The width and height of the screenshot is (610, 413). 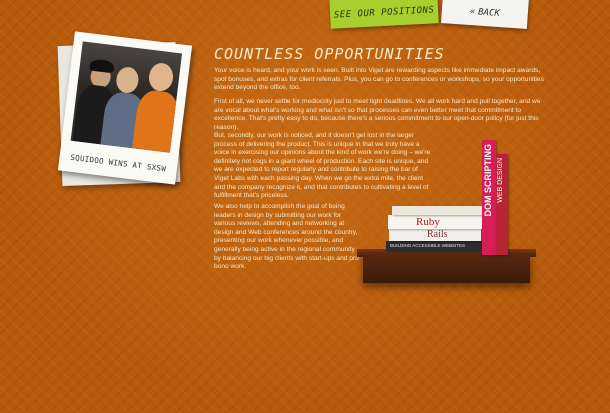 I want to click on book-web-design: WEB DESIGN, so click(x=502, y=204).